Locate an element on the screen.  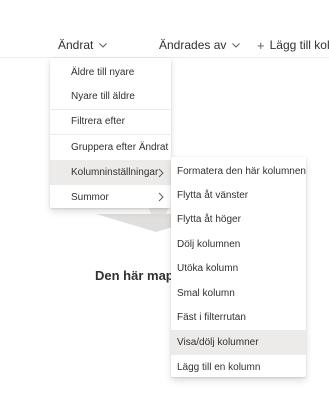
submenu-item-label: Lägg till en kolumn is located at coordinates (219, 367).